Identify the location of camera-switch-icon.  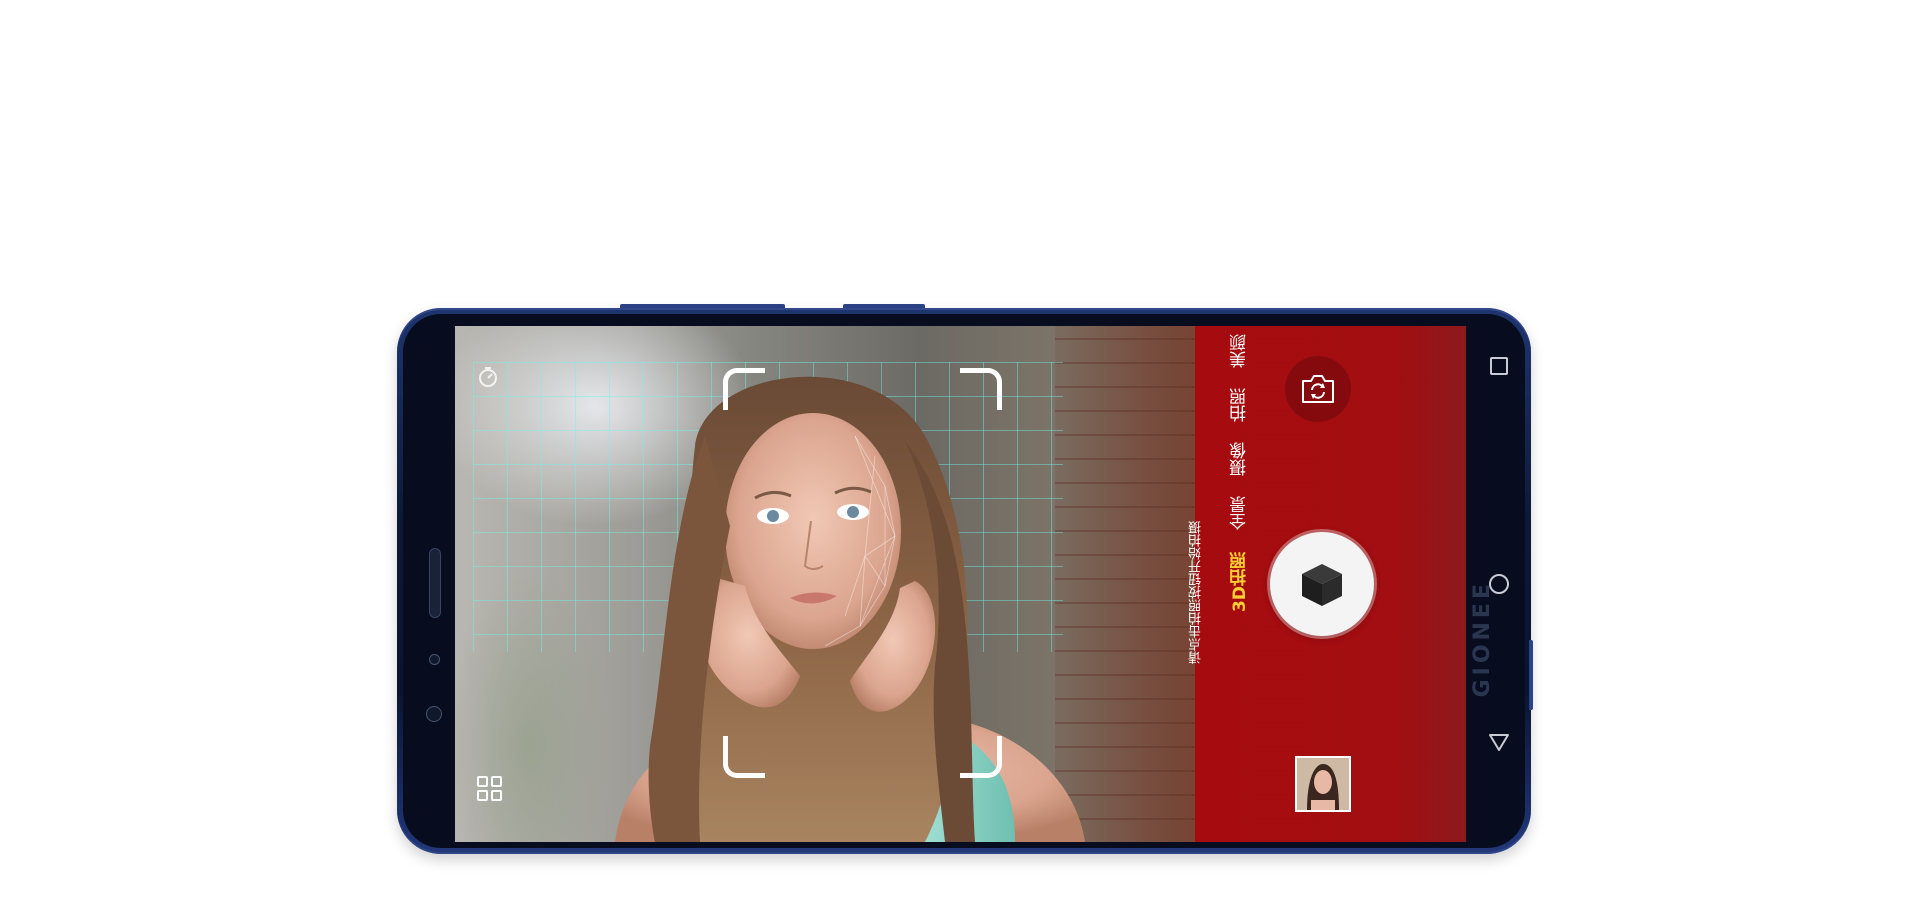
(1318, 389).